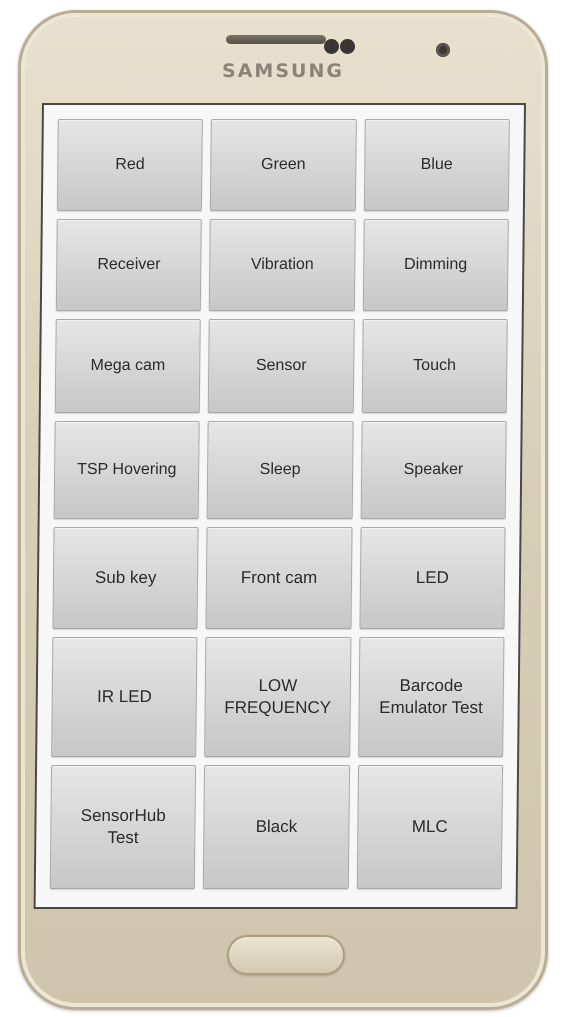  I want to click on mega-cam-test-button: Mega cam, so click(128, 366).